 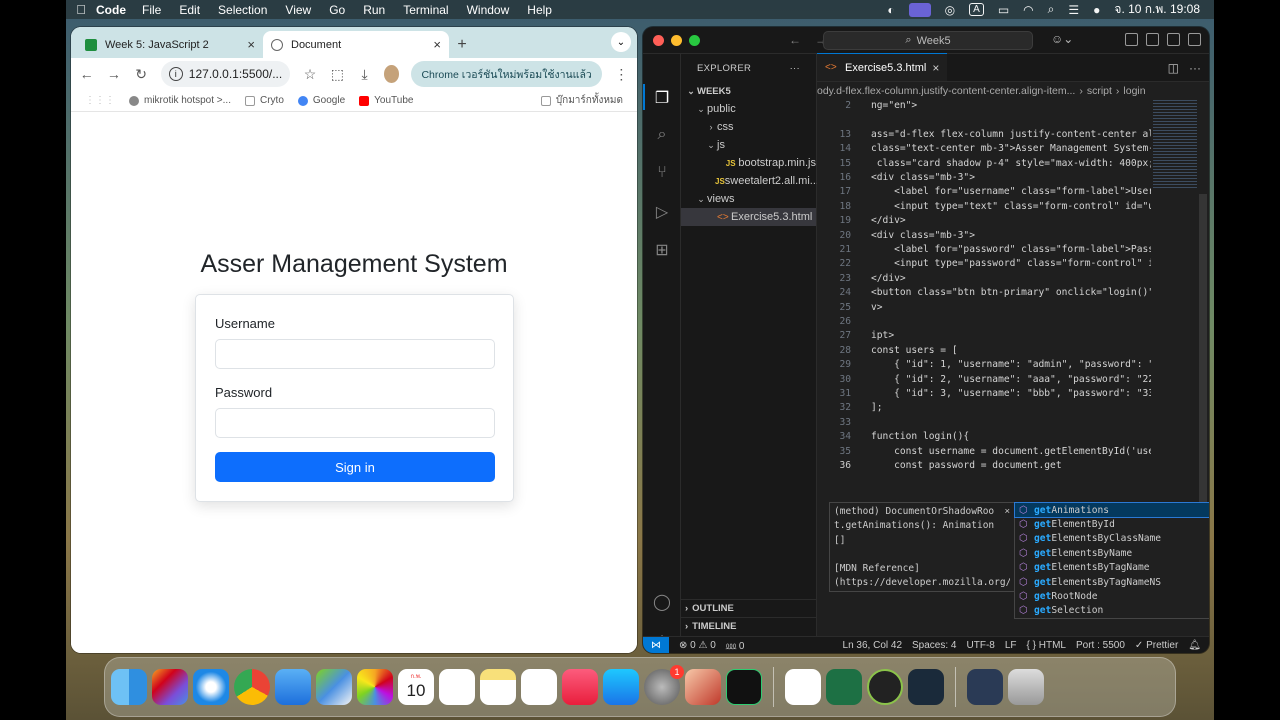 I want to click on close-window-icon, so click(x=658, y=40).